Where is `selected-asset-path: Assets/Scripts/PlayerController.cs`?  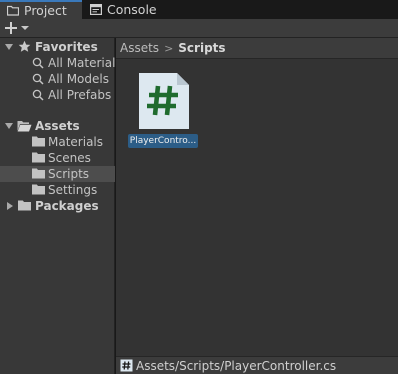
selected-asset-path: Assets/Scripts/PlayerController.cs is located at coordinates (236, 365).